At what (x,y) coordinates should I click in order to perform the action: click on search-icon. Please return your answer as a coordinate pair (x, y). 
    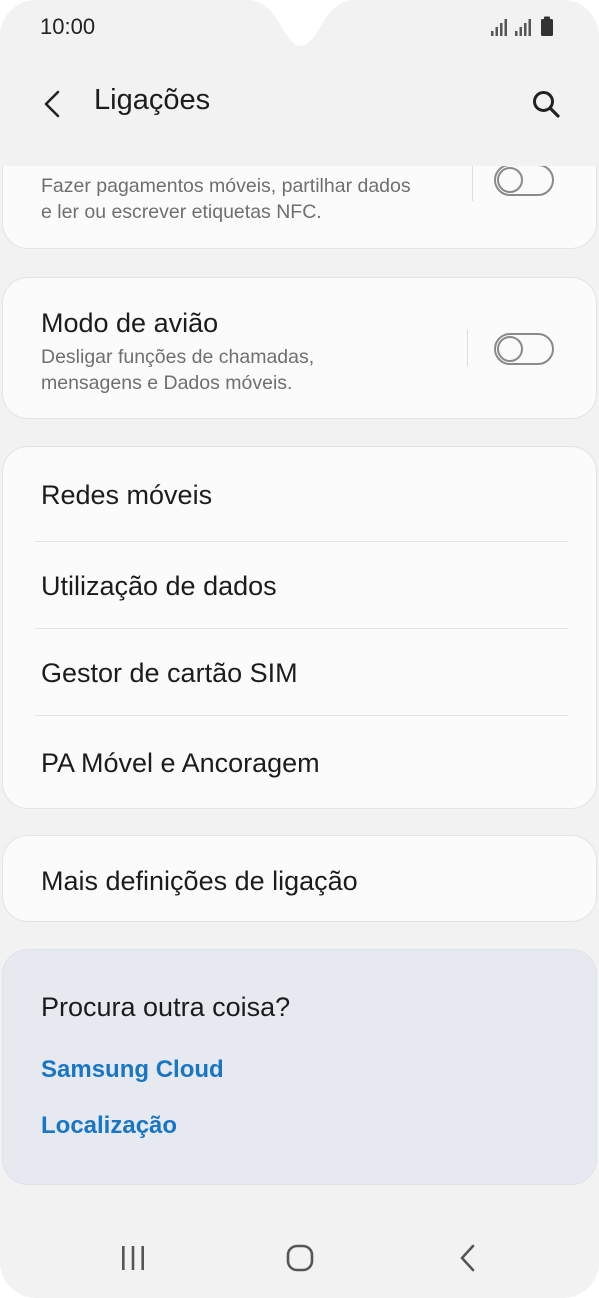
    Looking at the image, I should click on (546, 104).